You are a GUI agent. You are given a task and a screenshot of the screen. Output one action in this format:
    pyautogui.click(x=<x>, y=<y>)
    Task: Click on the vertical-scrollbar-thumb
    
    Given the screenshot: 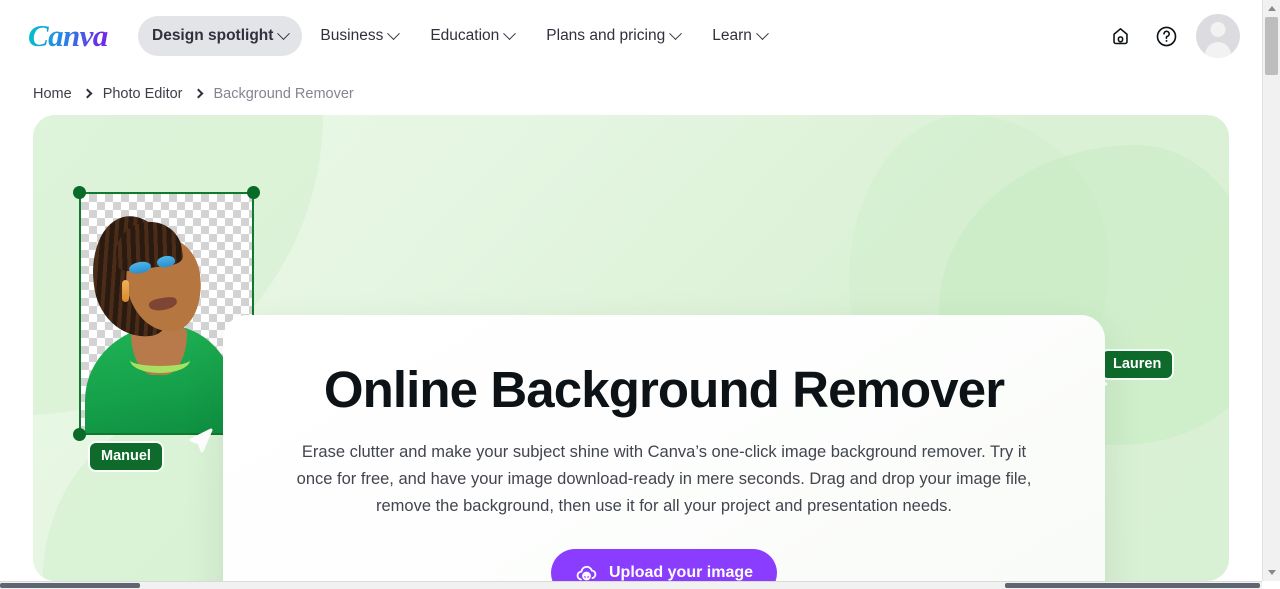 What is the action you would take?
    pyautogui.click(x=1271, y=46)
    